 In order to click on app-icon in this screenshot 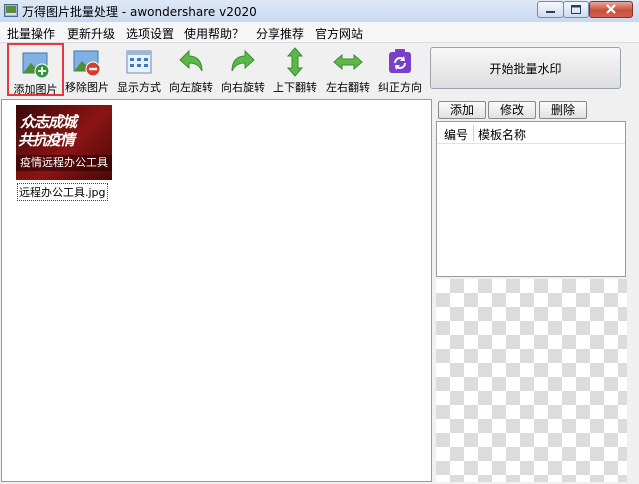, I will do `click(11, 10)`.